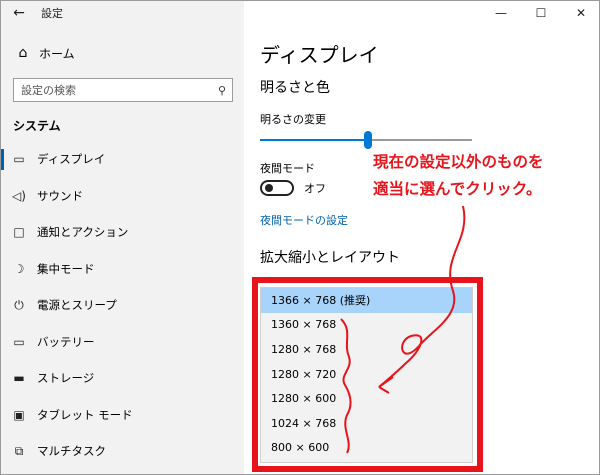 The width and height of the screenshot is (600, 475). Describe the element at coordinates (222, 90) in the screenshot. I see `search-icon: ⚲` at that location.